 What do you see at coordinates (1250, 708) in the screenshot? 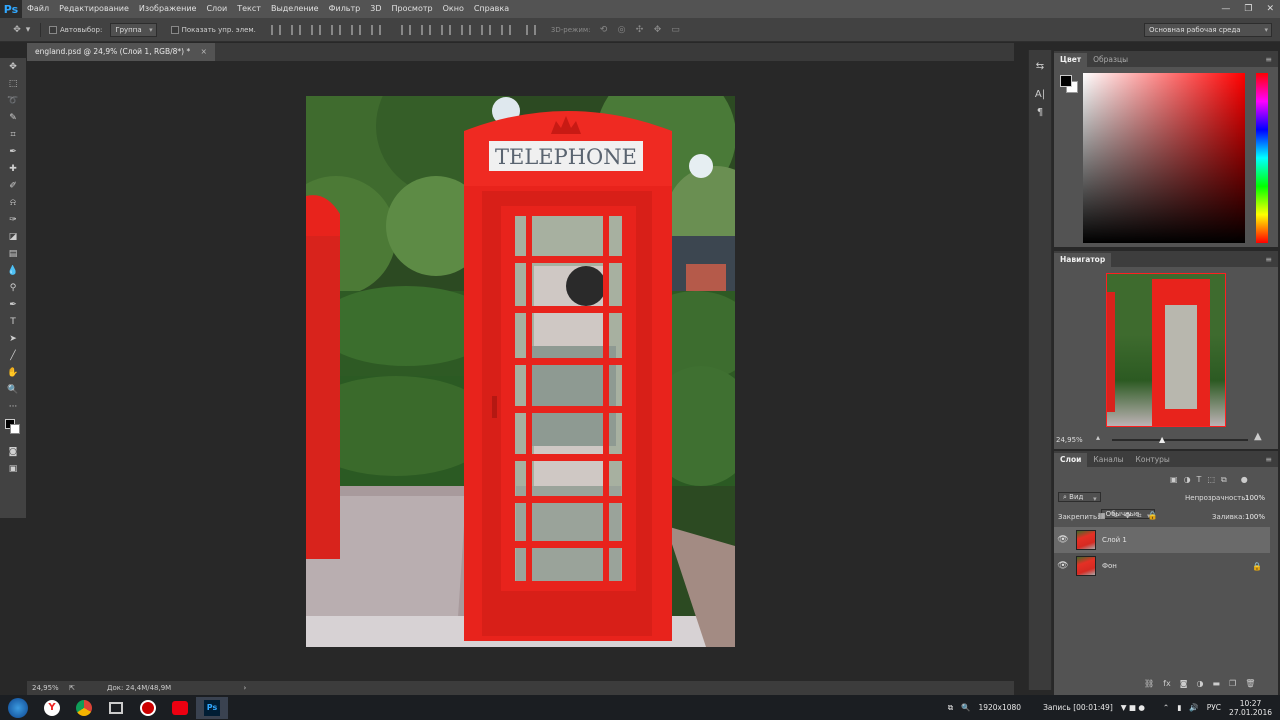
I see `clock: 10:27 27.01.2016` at bounding box center [1250, 708].